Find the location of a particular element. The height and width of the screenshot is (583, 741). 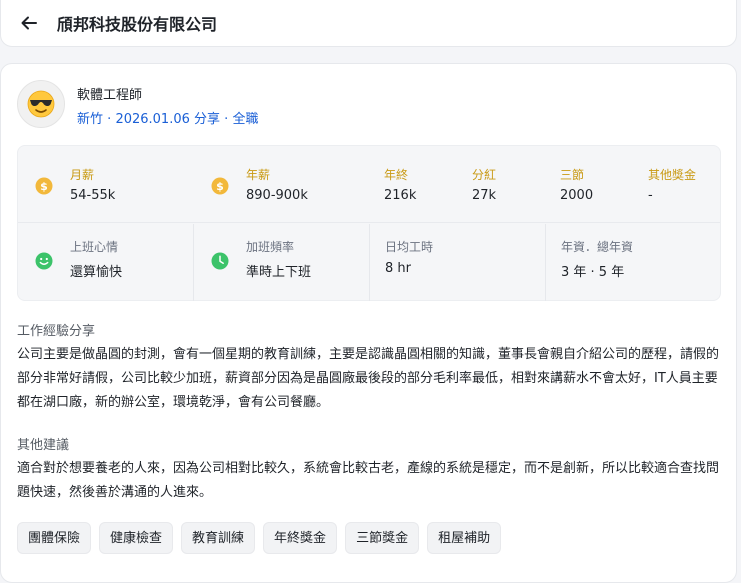

stat-value: 890-900k is located at coordinates (277, 195).